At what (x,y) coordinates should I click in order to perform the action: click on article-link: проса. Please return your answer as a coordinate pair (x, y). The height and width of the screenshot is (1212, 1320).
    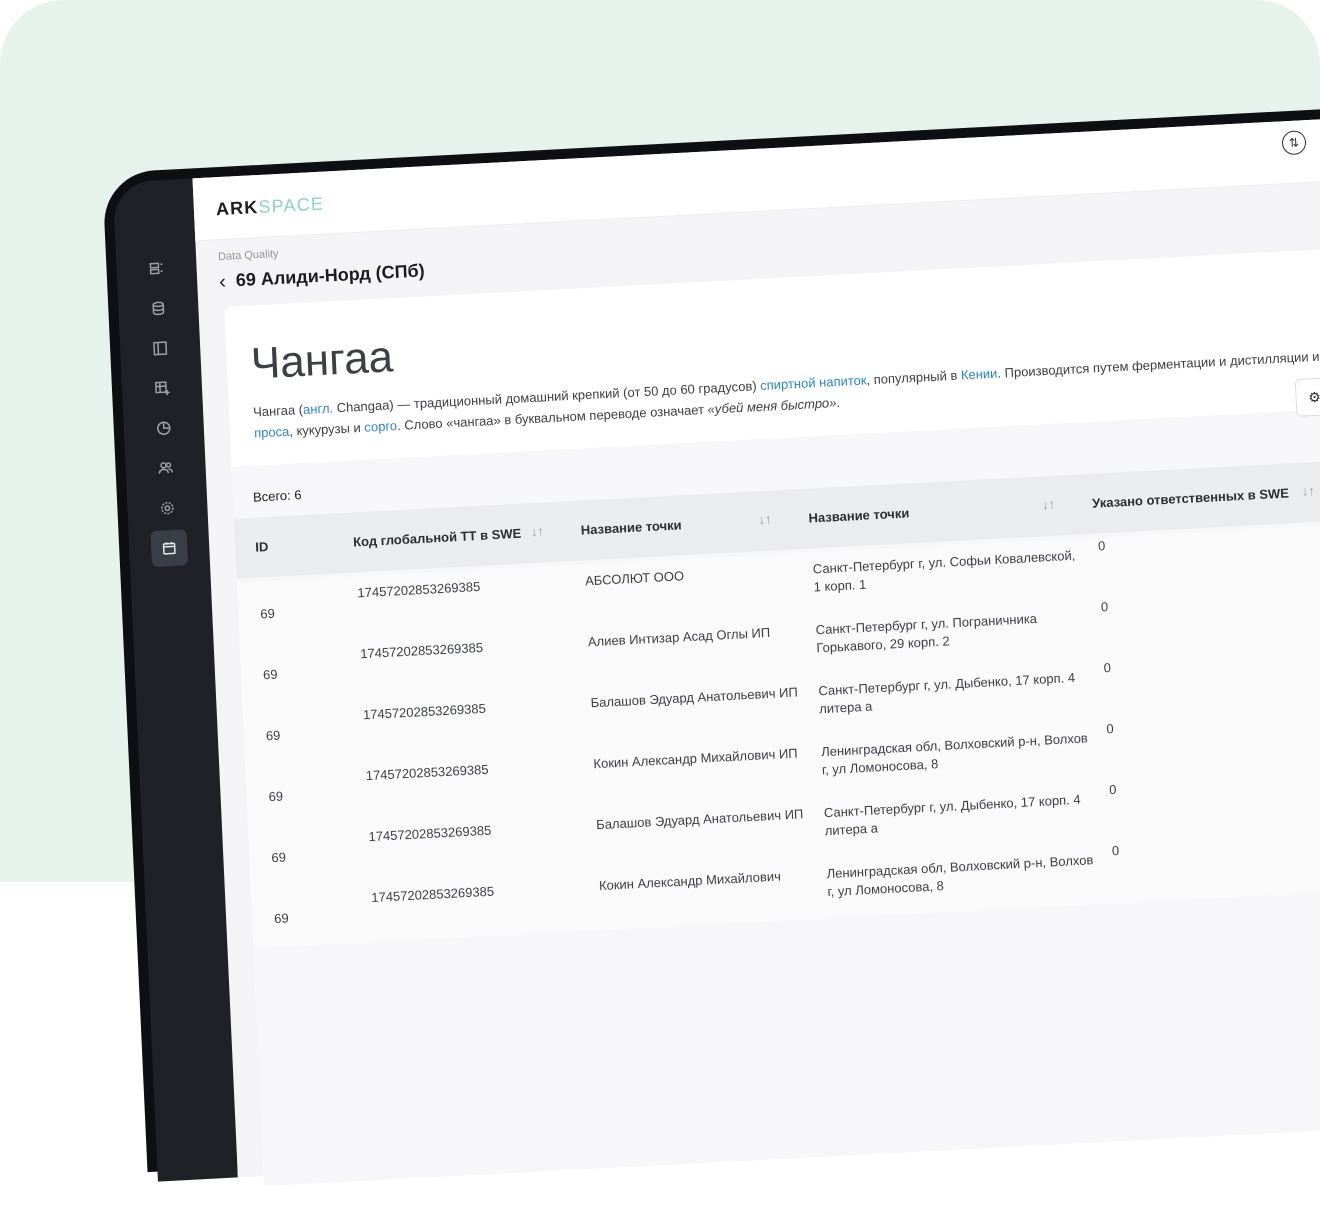
    Looking at the image, I should click on (272, 432).